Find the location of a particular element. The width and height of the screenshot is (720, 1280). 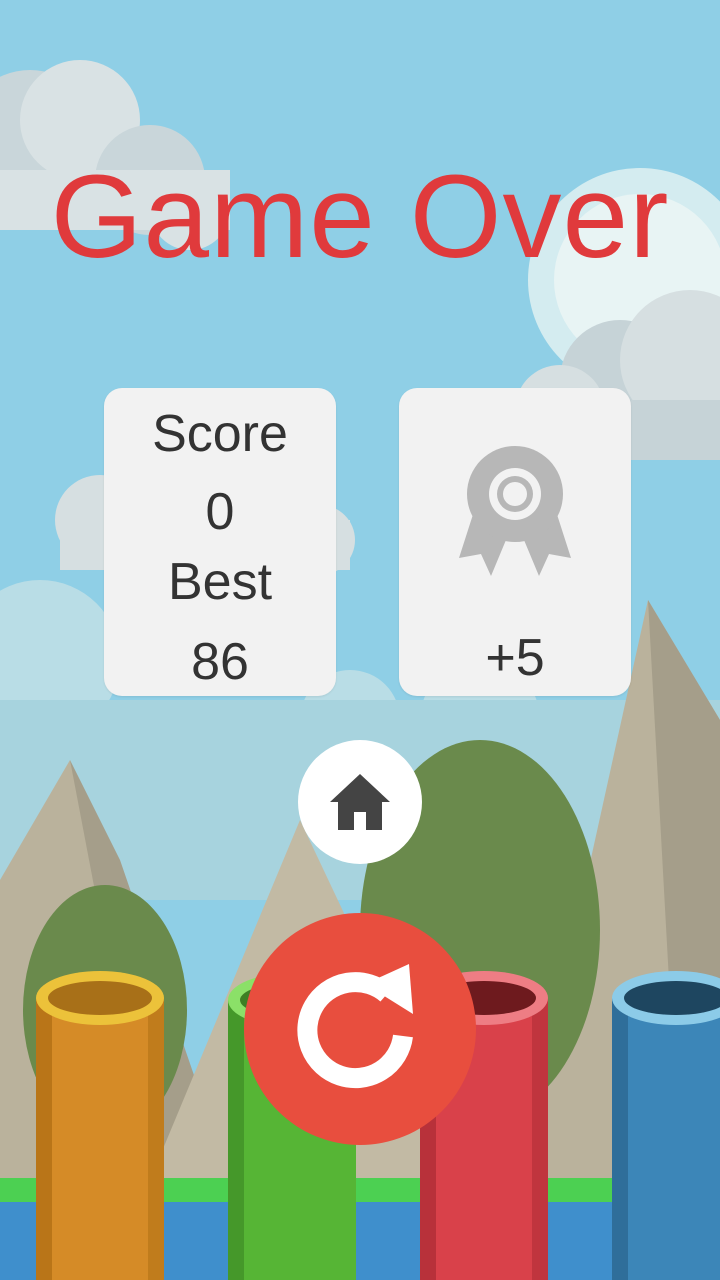

reward-bonus: +5 is located at coordinates (515, 658).